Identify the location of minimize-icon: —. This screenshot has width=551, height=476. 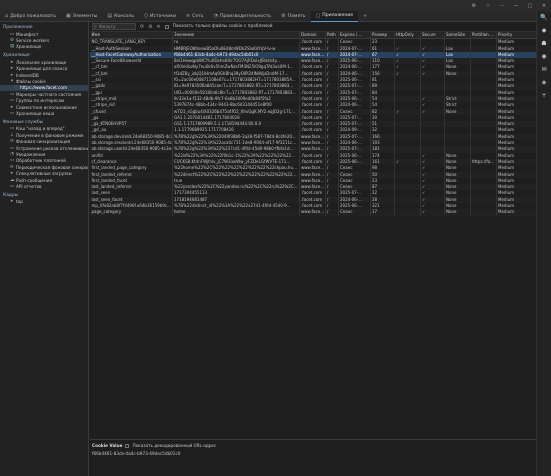
(516, 6).